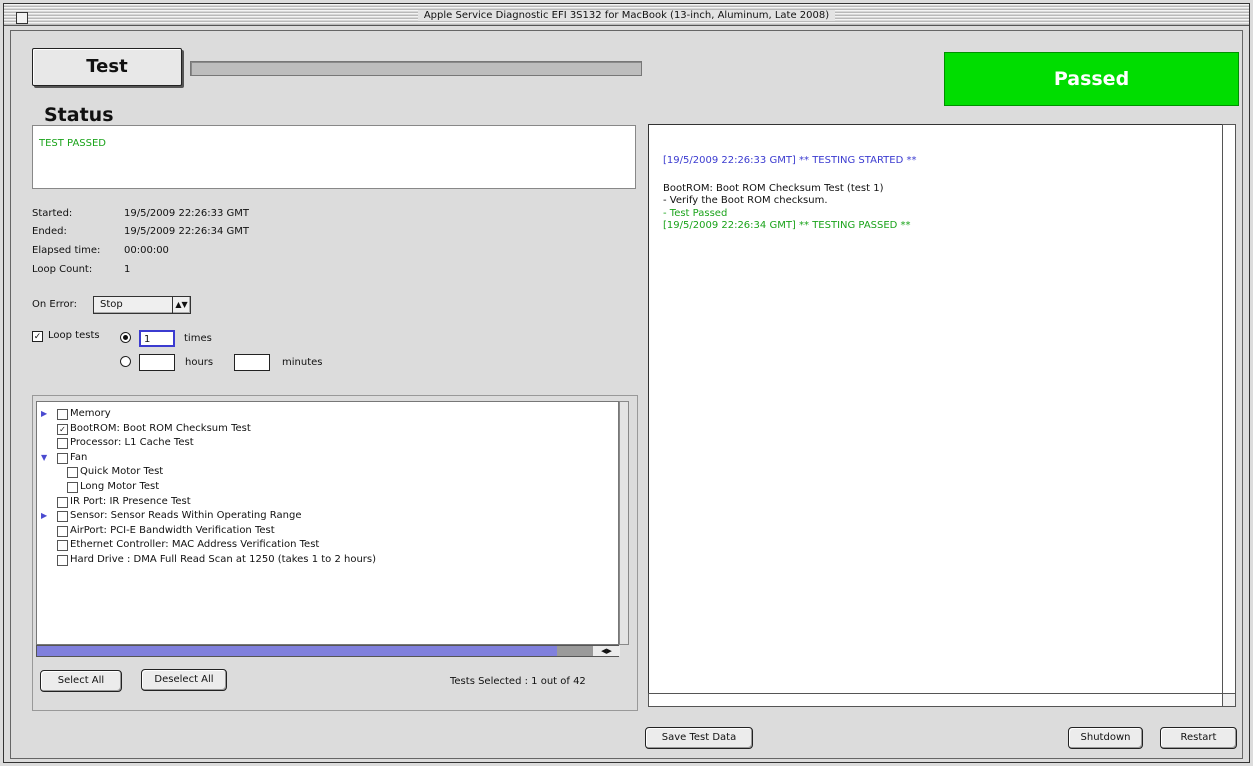 The height and width of the screenshot is (766, 1253). What do you see at coordinates (52, 213) in the screenshot?
I see `started-label: Started:` at bounding box center [52, 213].